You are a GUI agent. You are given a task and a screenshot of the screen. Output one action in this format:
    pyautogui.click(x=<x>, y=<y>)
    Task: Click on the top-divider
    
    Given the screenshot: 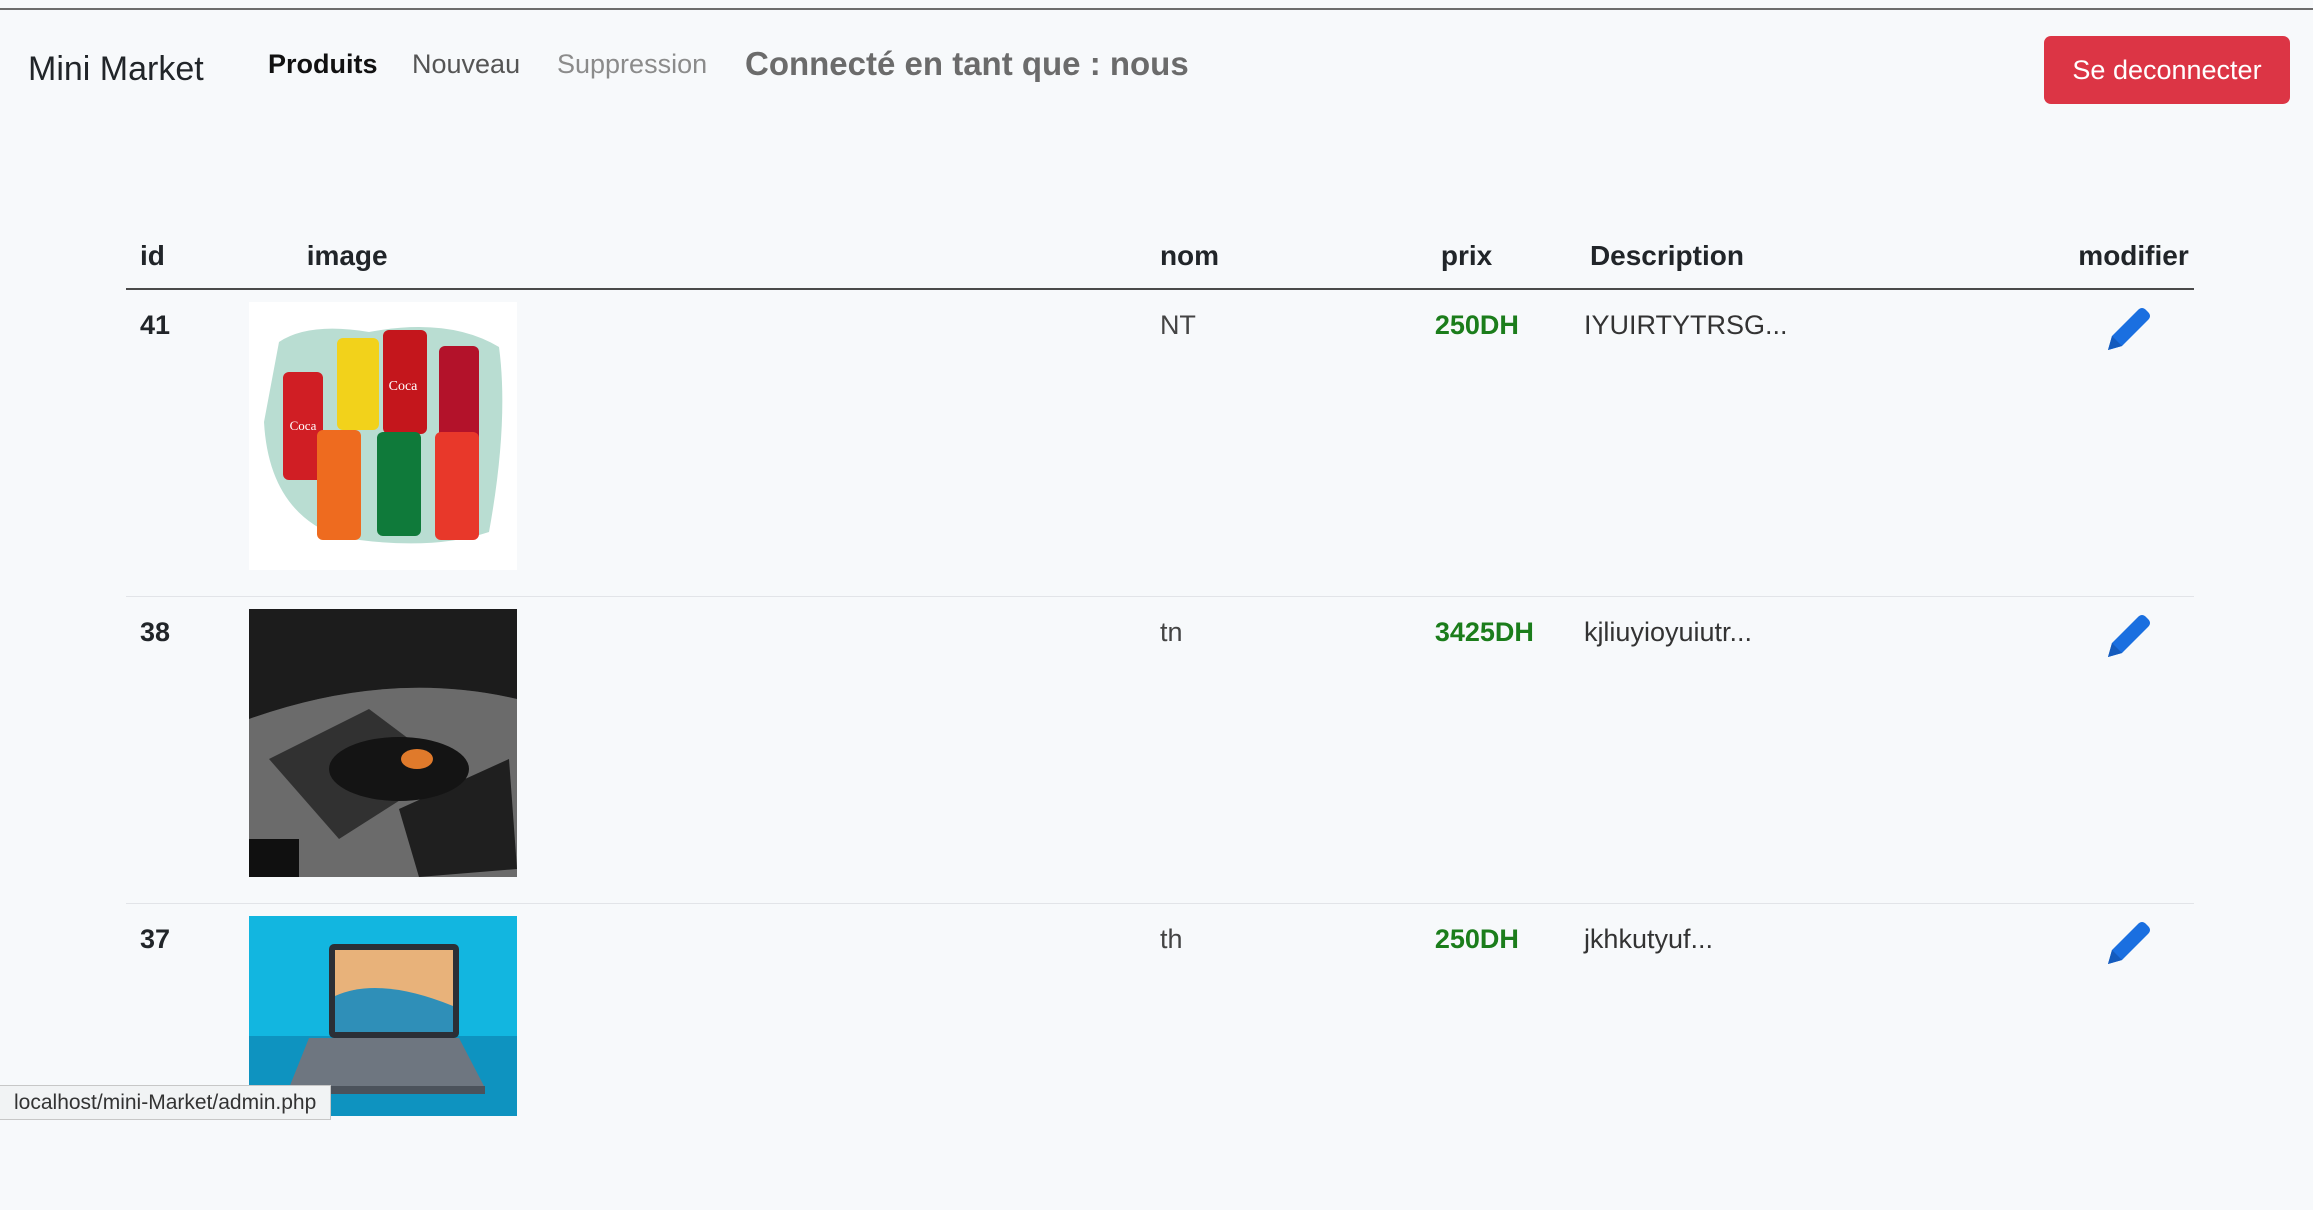 What is the action you would take?
    pyautogui.click(x=1156, y=9)
    